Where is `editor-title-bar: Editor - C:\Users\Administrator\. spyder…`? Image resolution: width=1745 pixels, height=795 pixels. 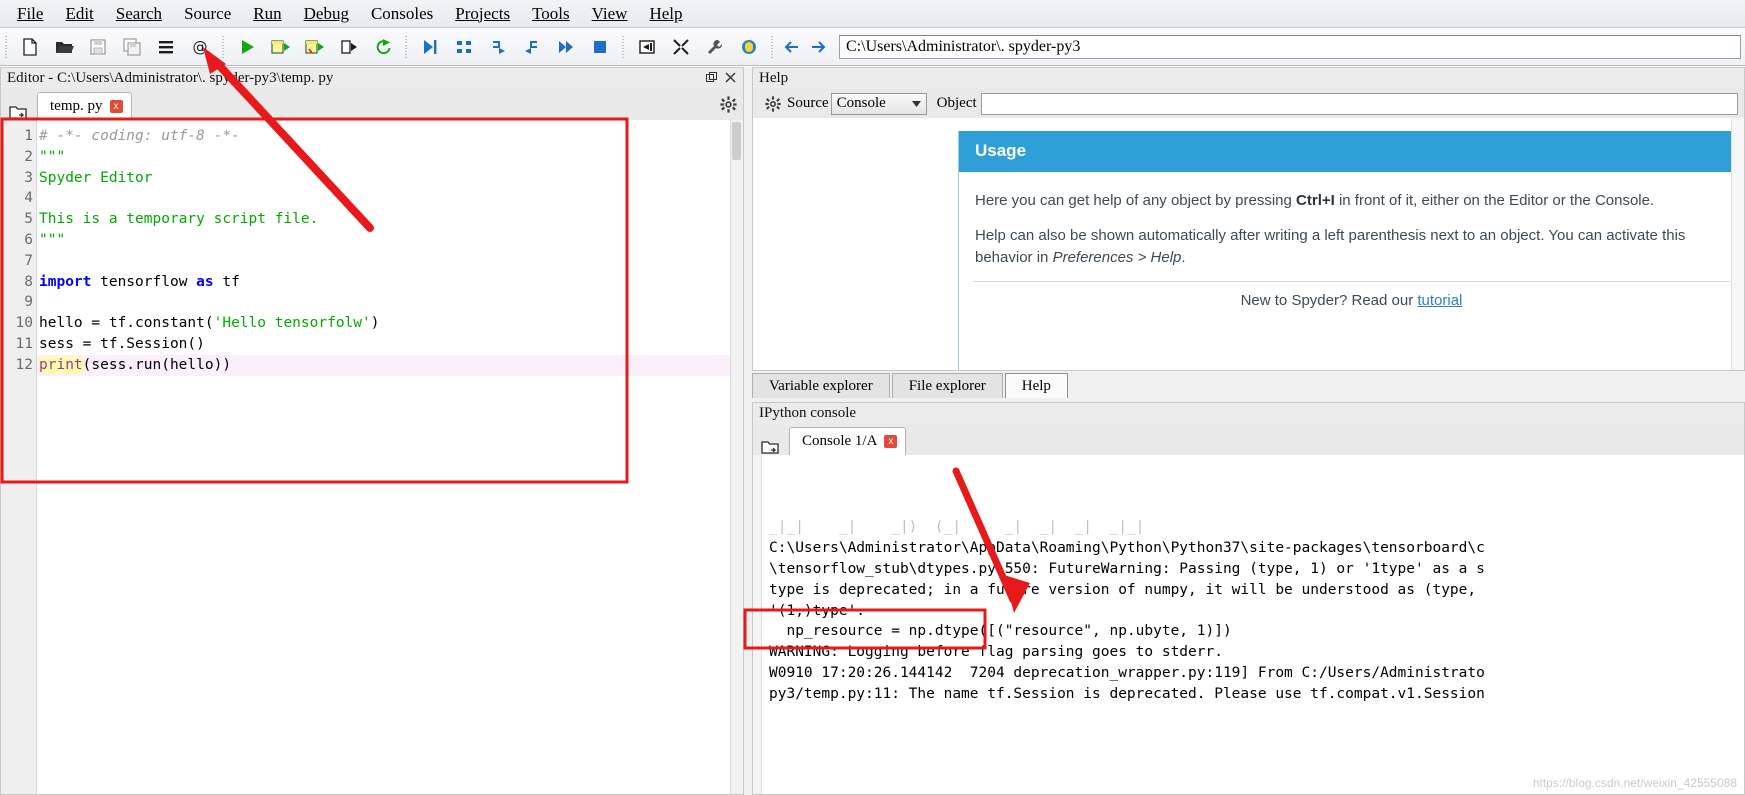 editor-title-bar: Editor - C:\Users\Administrator\. spyder… is located at coordinates (372, 78).